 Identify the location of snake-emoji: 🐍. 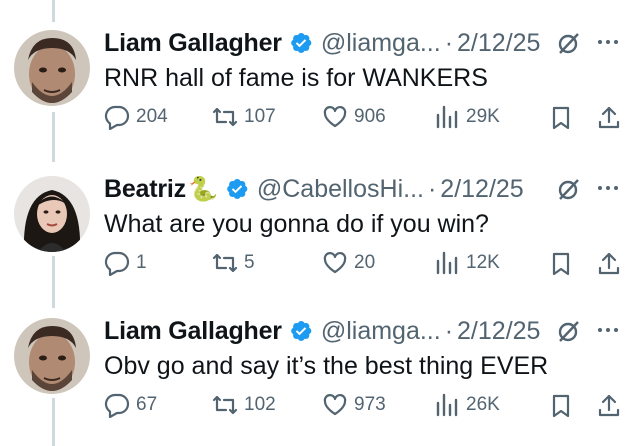
(202, 189).